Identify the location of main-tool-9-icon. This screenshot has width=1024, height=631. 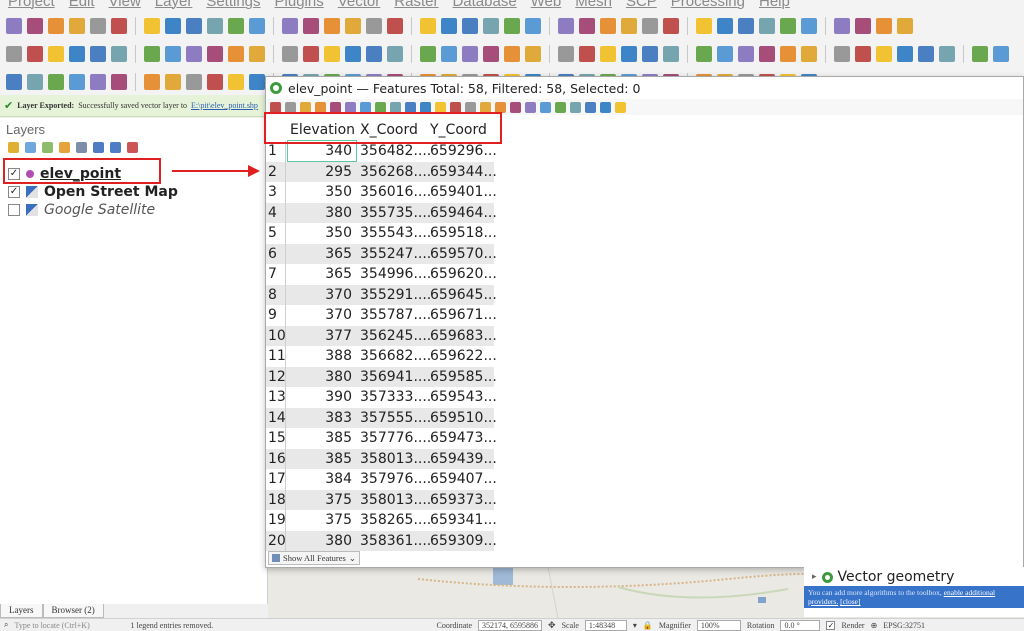
(194, 26).